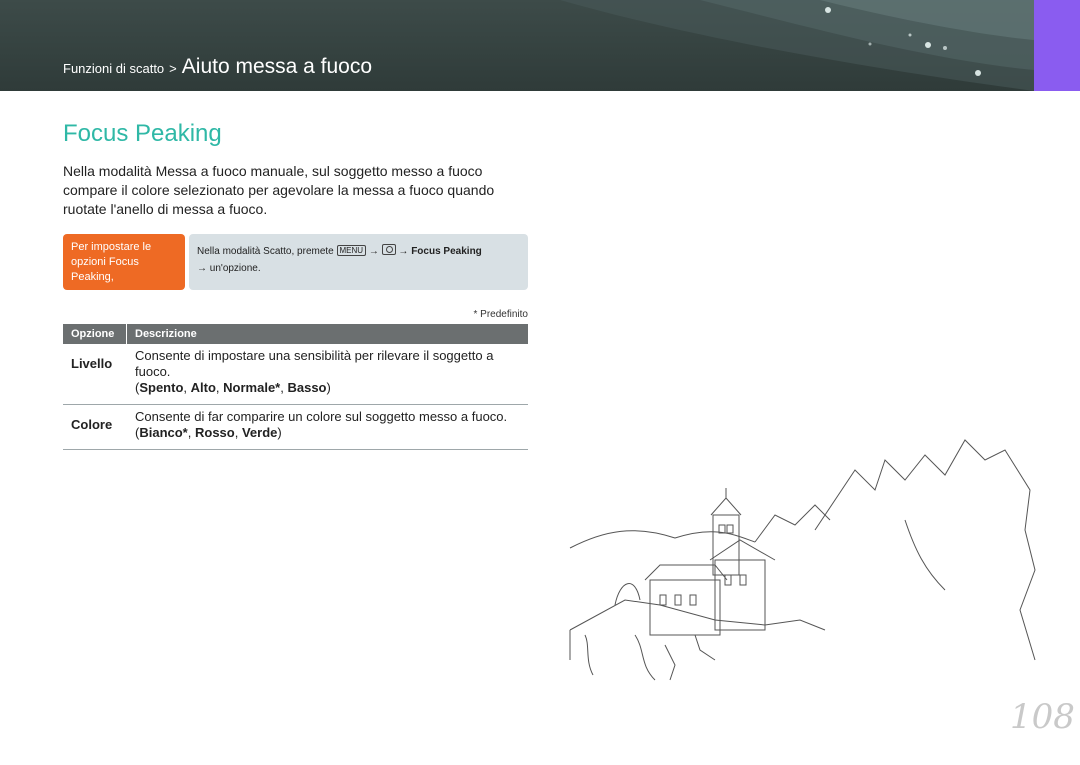  Describe the element at coordinates (265, 251) in the screenshot. I see `howto-text-before: Nella modalità Scatto, premete` at that location.